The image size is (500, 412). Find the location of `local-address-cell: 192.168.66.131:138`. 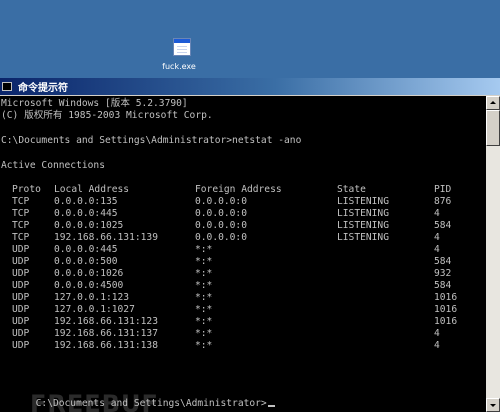

local-address-cell: 192.168.66.131:138 is located at coordinates (106, 345).